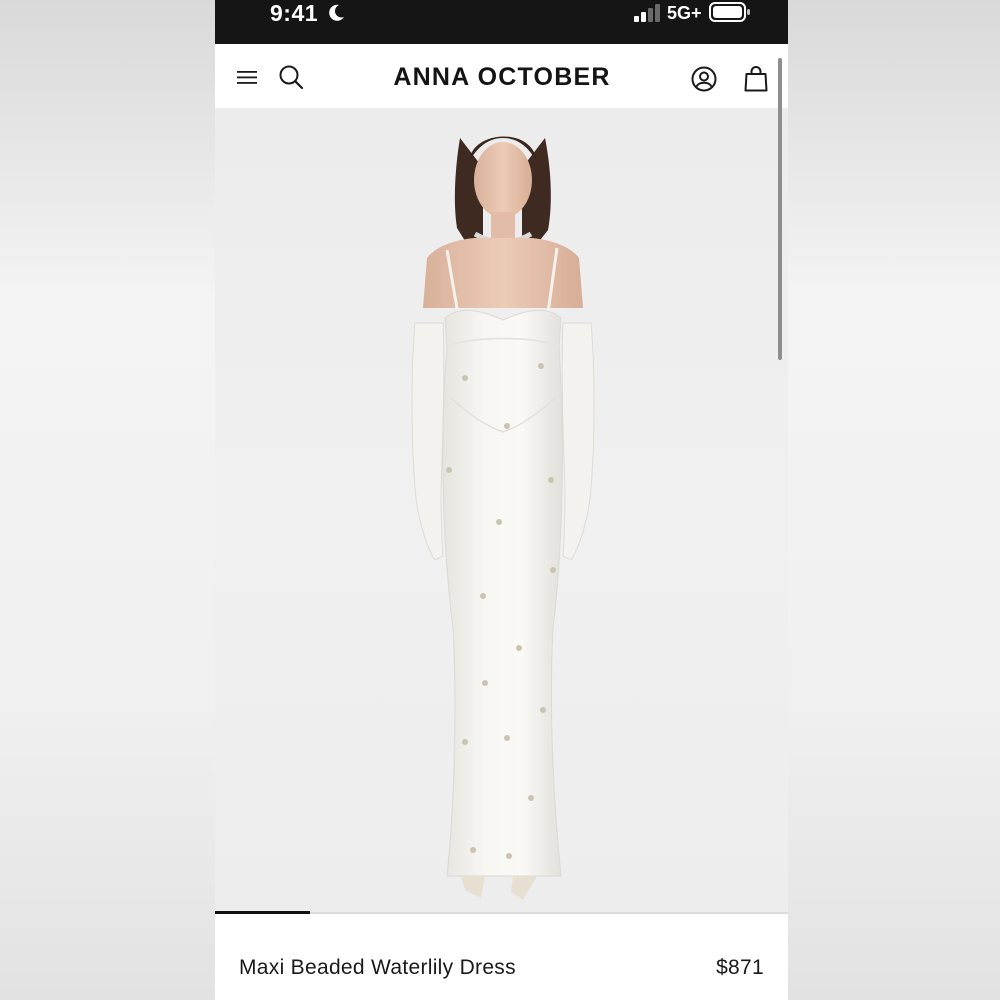 The height and width of the screenshot is (1000, 1000). What do you see at coordinates (247, 77) in the screenshot?
I see `menu-icon` at bounding box center [247, 77].